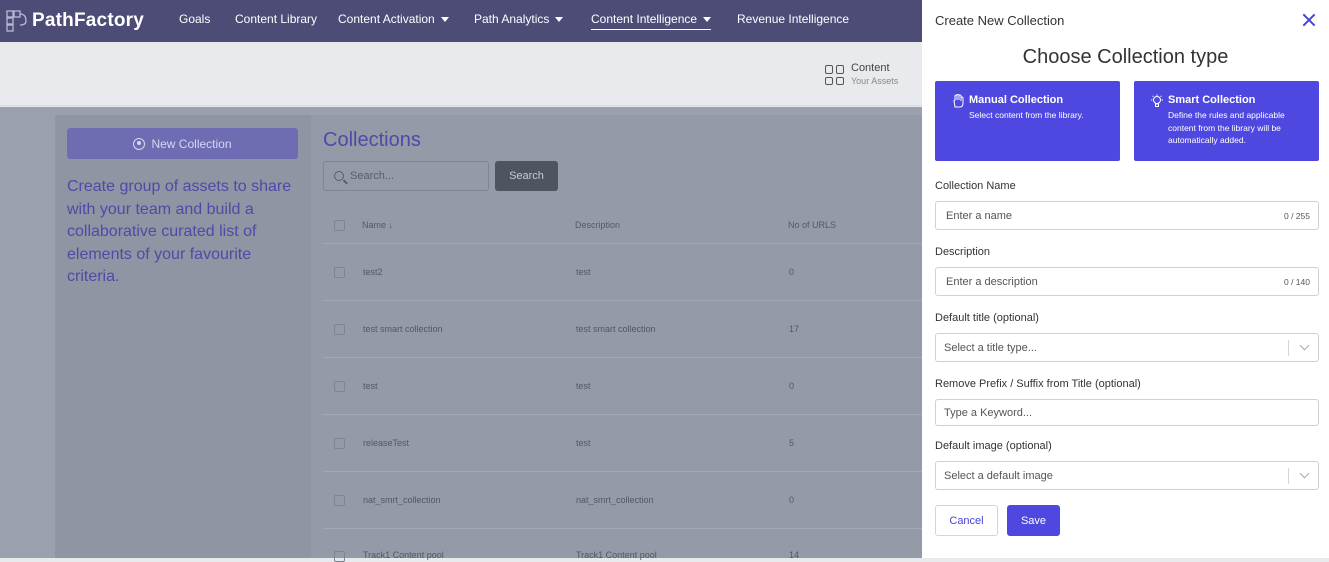 Image resolution: width=1329 pixels, height=562 pixels. I want to click on table-cell-name: test2, so click(373, 272).